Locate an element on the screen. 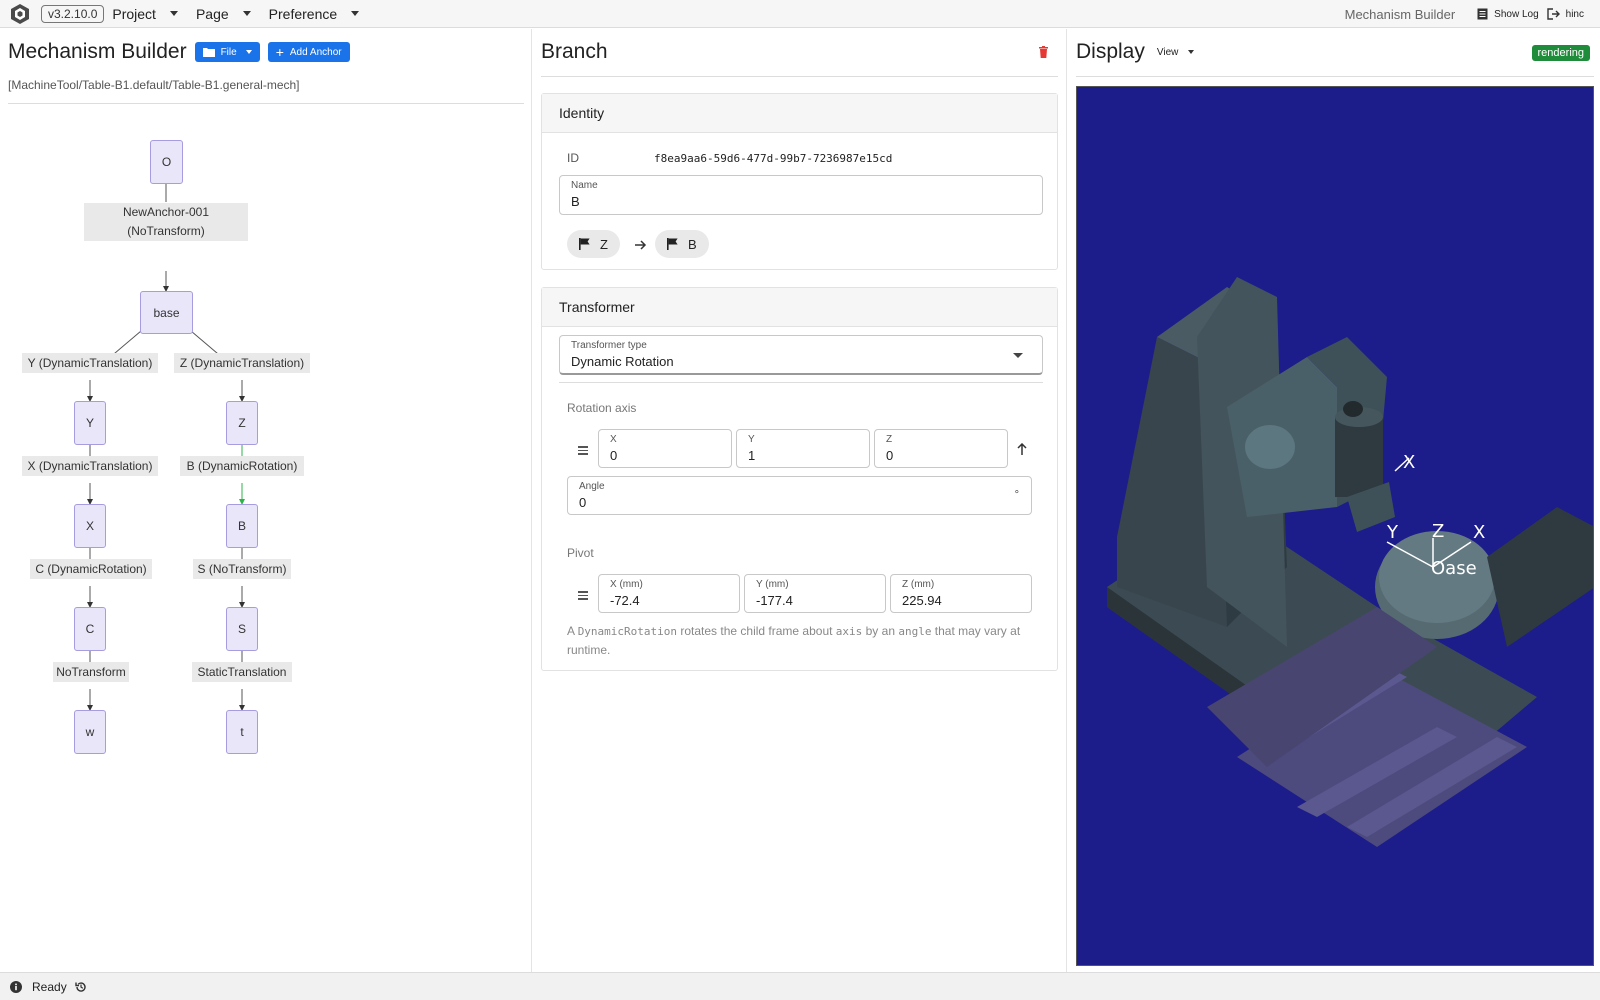  display-title: Display is located at coordinates (1110, 51).